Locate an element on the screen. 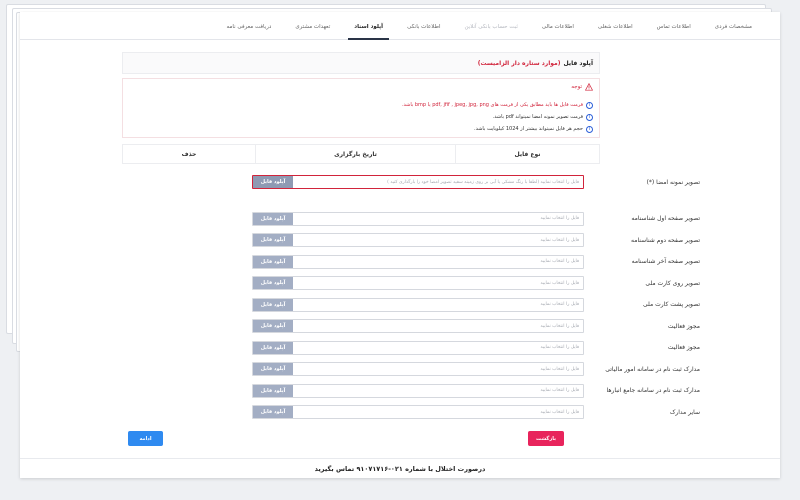  warning-icon is located at coordinates (589, 87).